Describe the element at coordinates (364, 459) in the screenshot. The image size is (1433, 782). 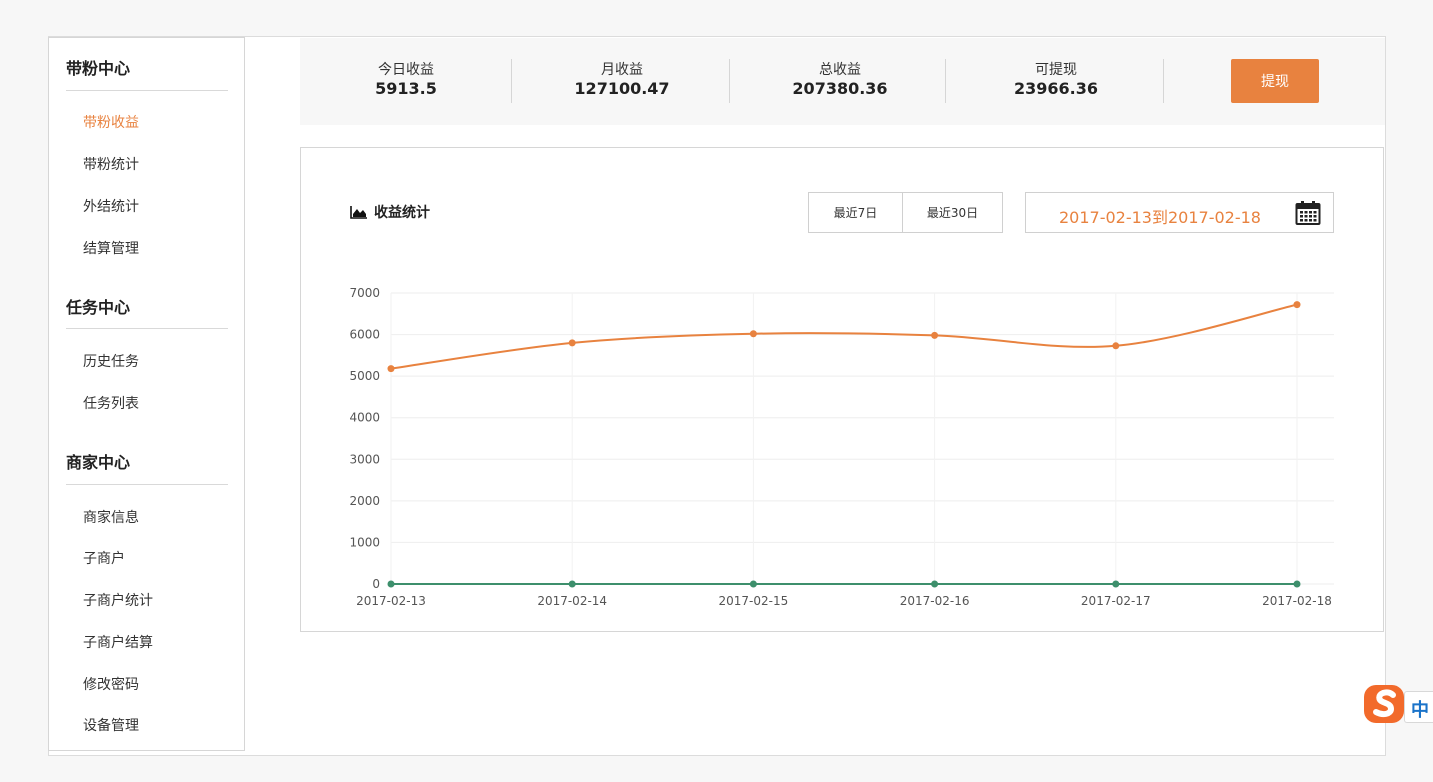
I see `y-tick-label: 3000` at that location.